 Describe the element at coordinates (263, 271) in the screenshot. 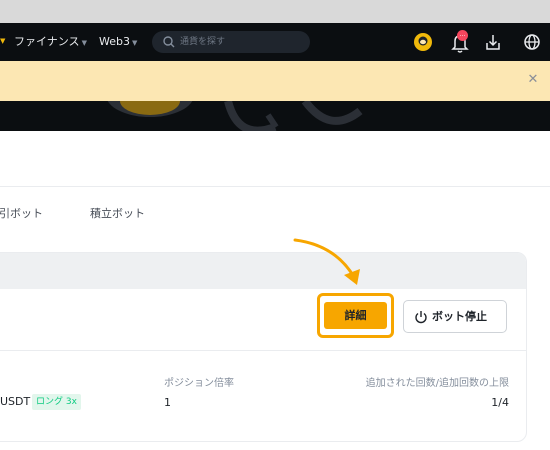

I see `bot-card-header` at that location.